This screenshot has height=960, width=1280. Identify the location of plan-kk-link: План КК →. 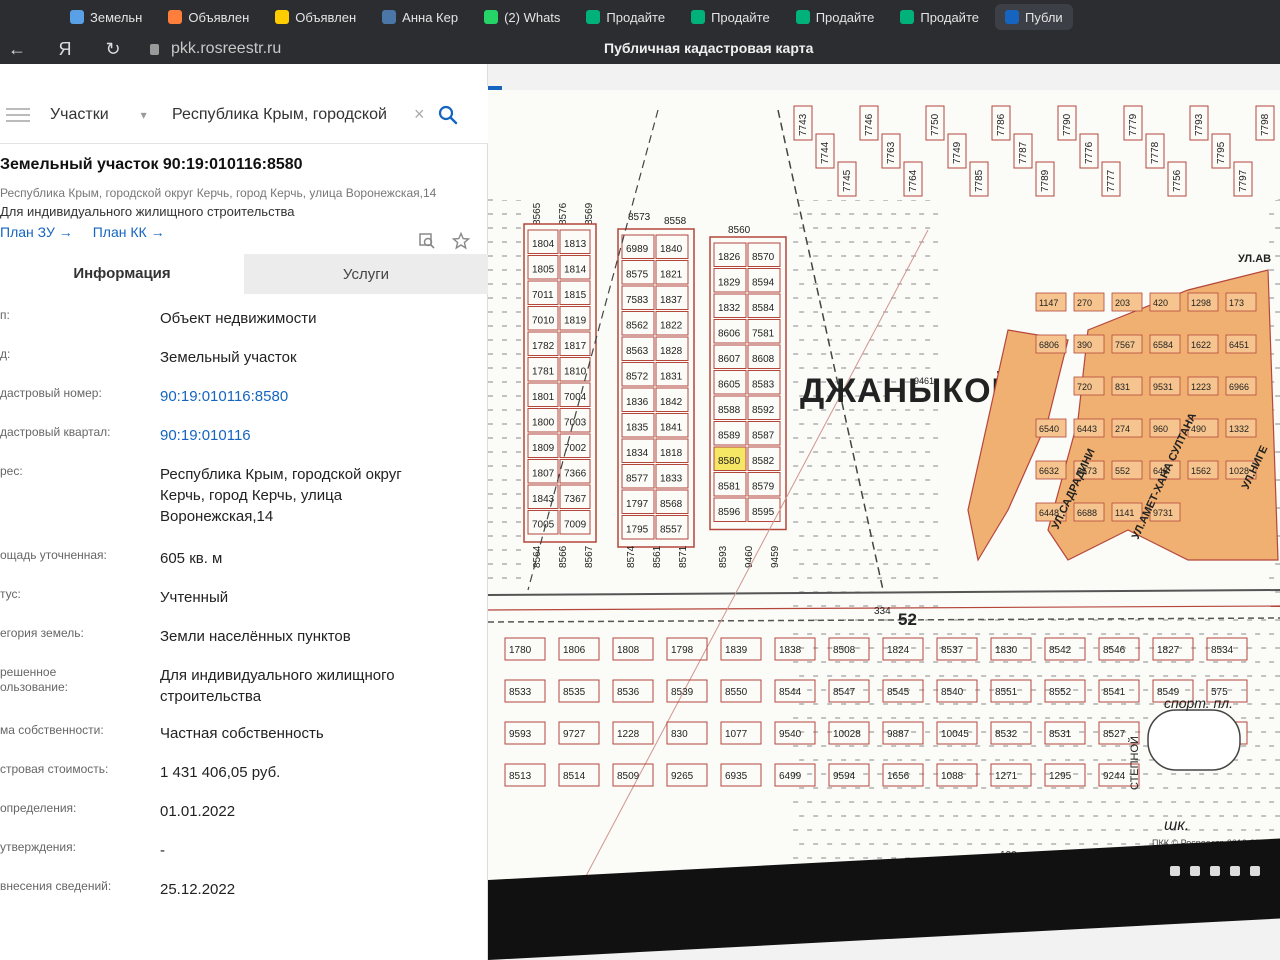
(129, 232).